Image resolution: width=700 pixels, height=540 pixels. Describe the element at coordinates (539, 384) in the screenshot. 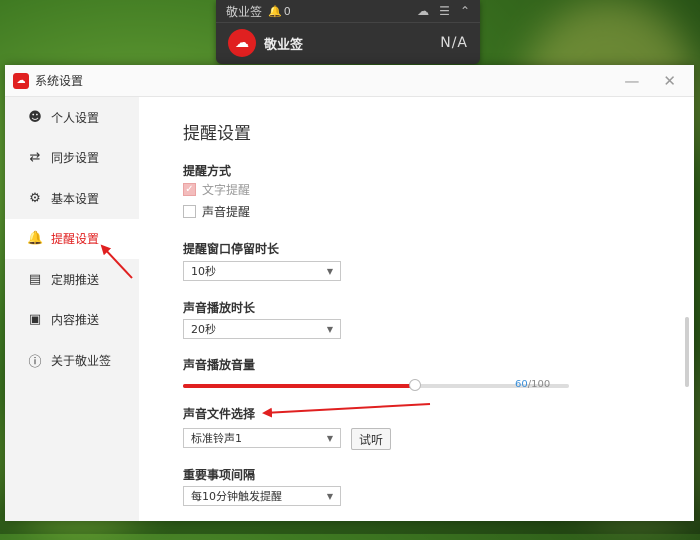

I see `volume-max: /100` at that location.